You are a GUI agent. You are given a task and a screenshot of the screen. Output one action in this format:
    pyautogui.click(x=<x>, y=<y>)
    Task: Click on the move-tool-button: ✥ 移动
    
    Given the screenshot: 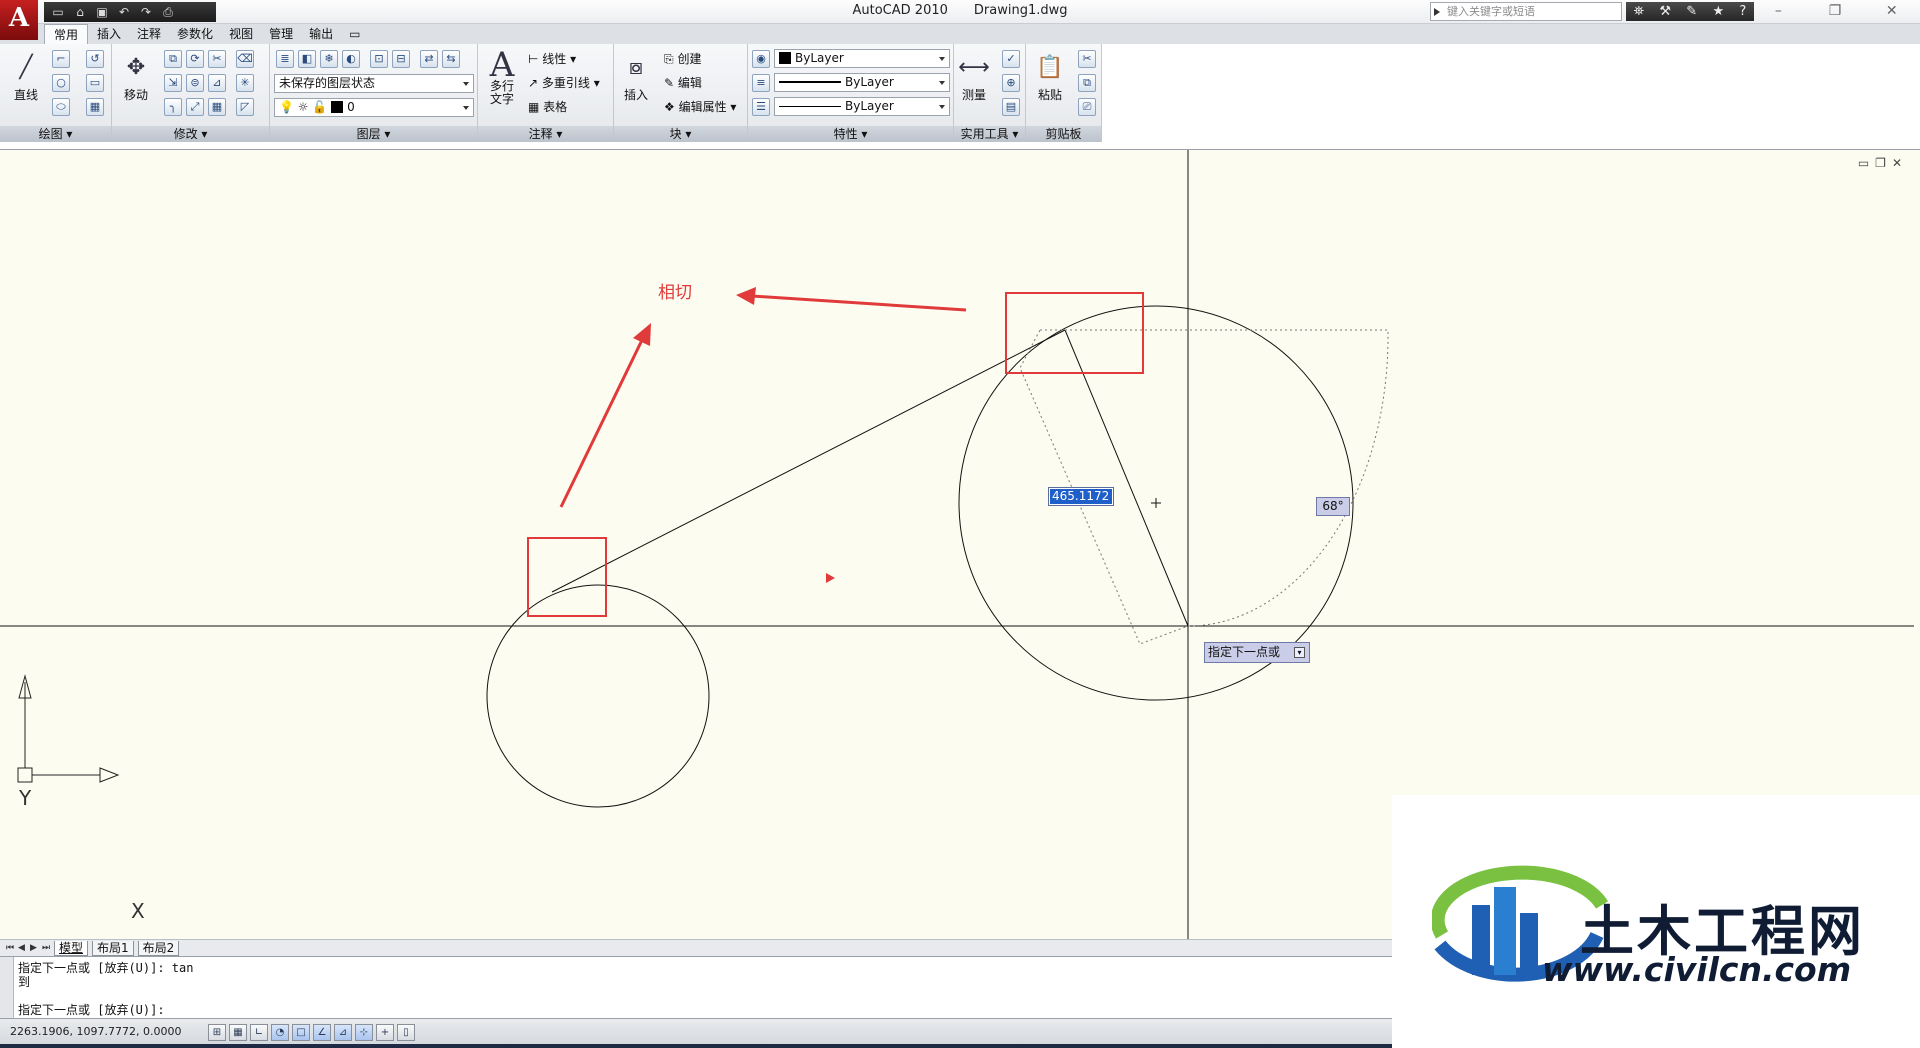 What is the action you would take?
    pyautogui.click(x=136, y=74)
    